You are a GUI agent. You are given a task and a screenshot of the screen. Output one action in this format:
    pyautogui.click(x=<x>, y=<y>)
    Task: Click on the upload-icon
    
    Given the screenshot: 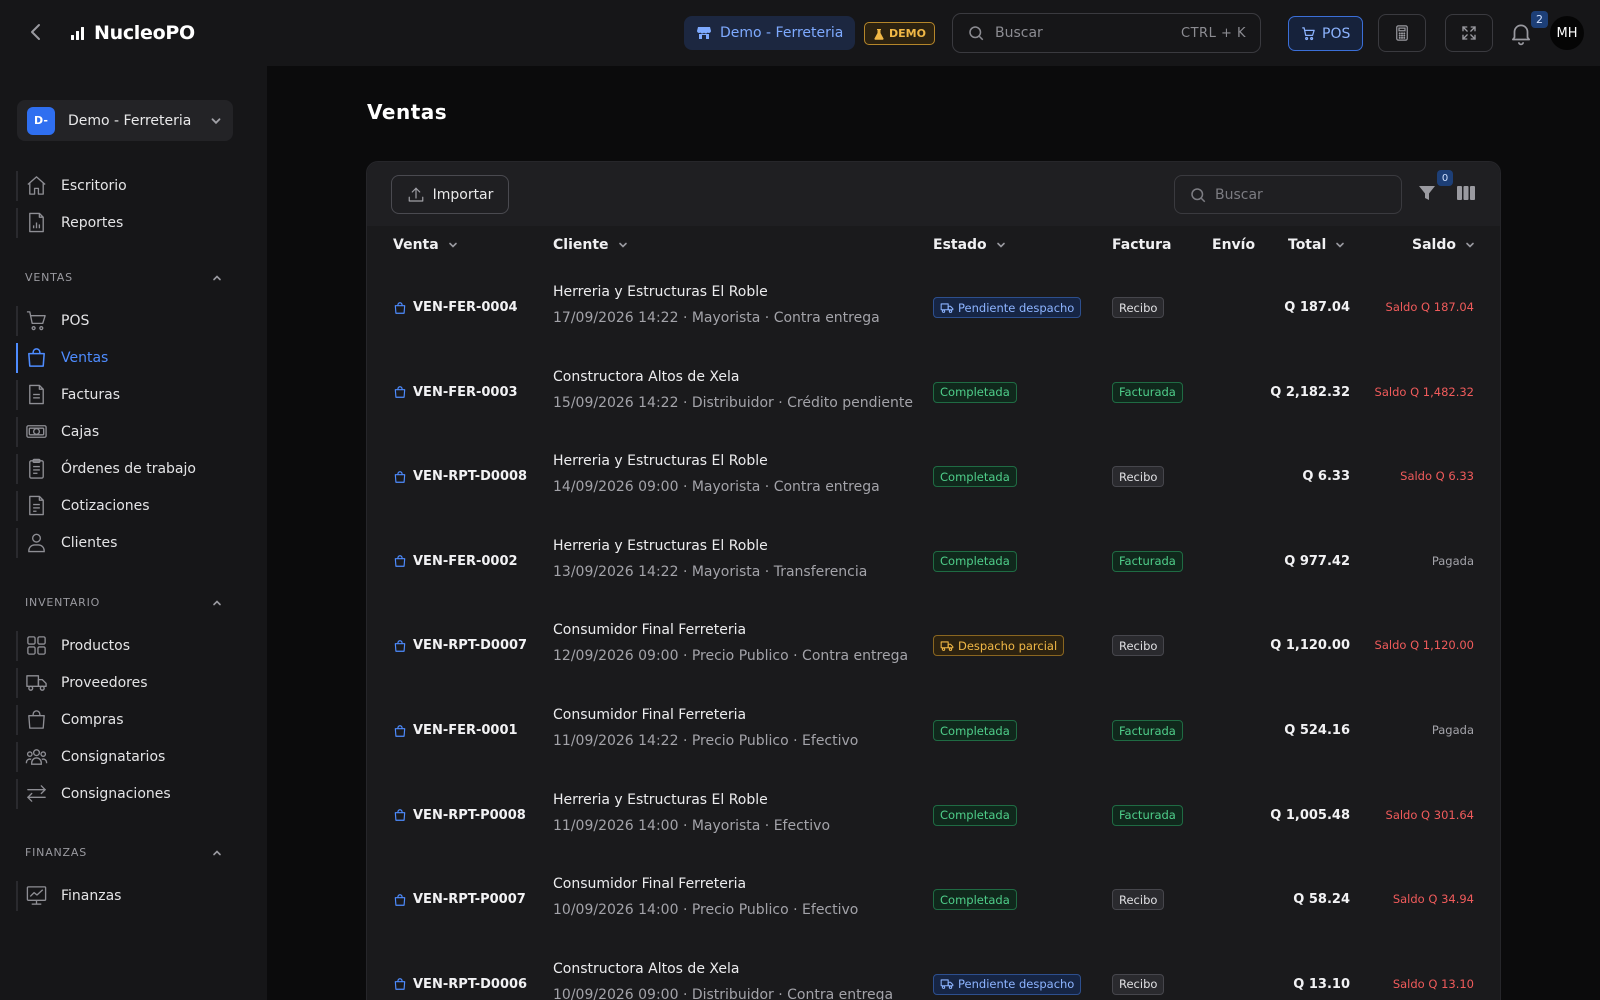 What is the action you would take?
    pyautogui.click(x=415, y=194)
    